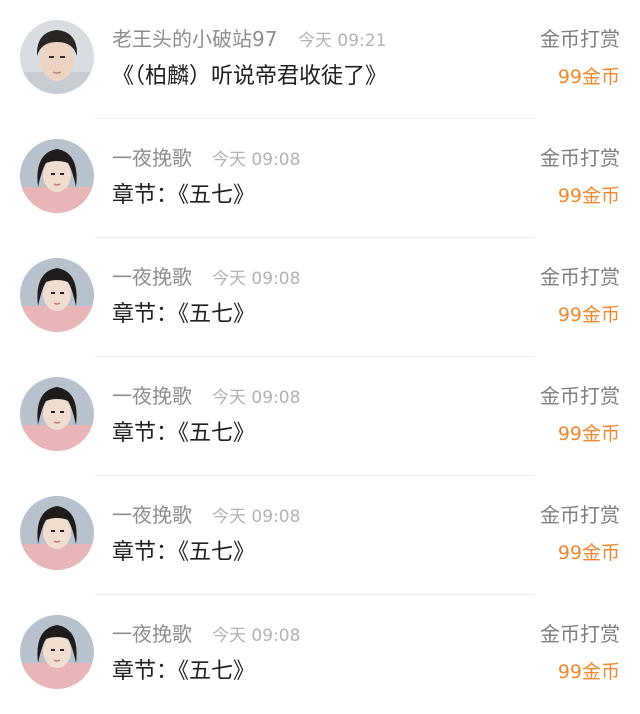 The width and height of the screenshot is (640, 714). I want to click on timestamp: 今天 09:21, so click(342, 41).